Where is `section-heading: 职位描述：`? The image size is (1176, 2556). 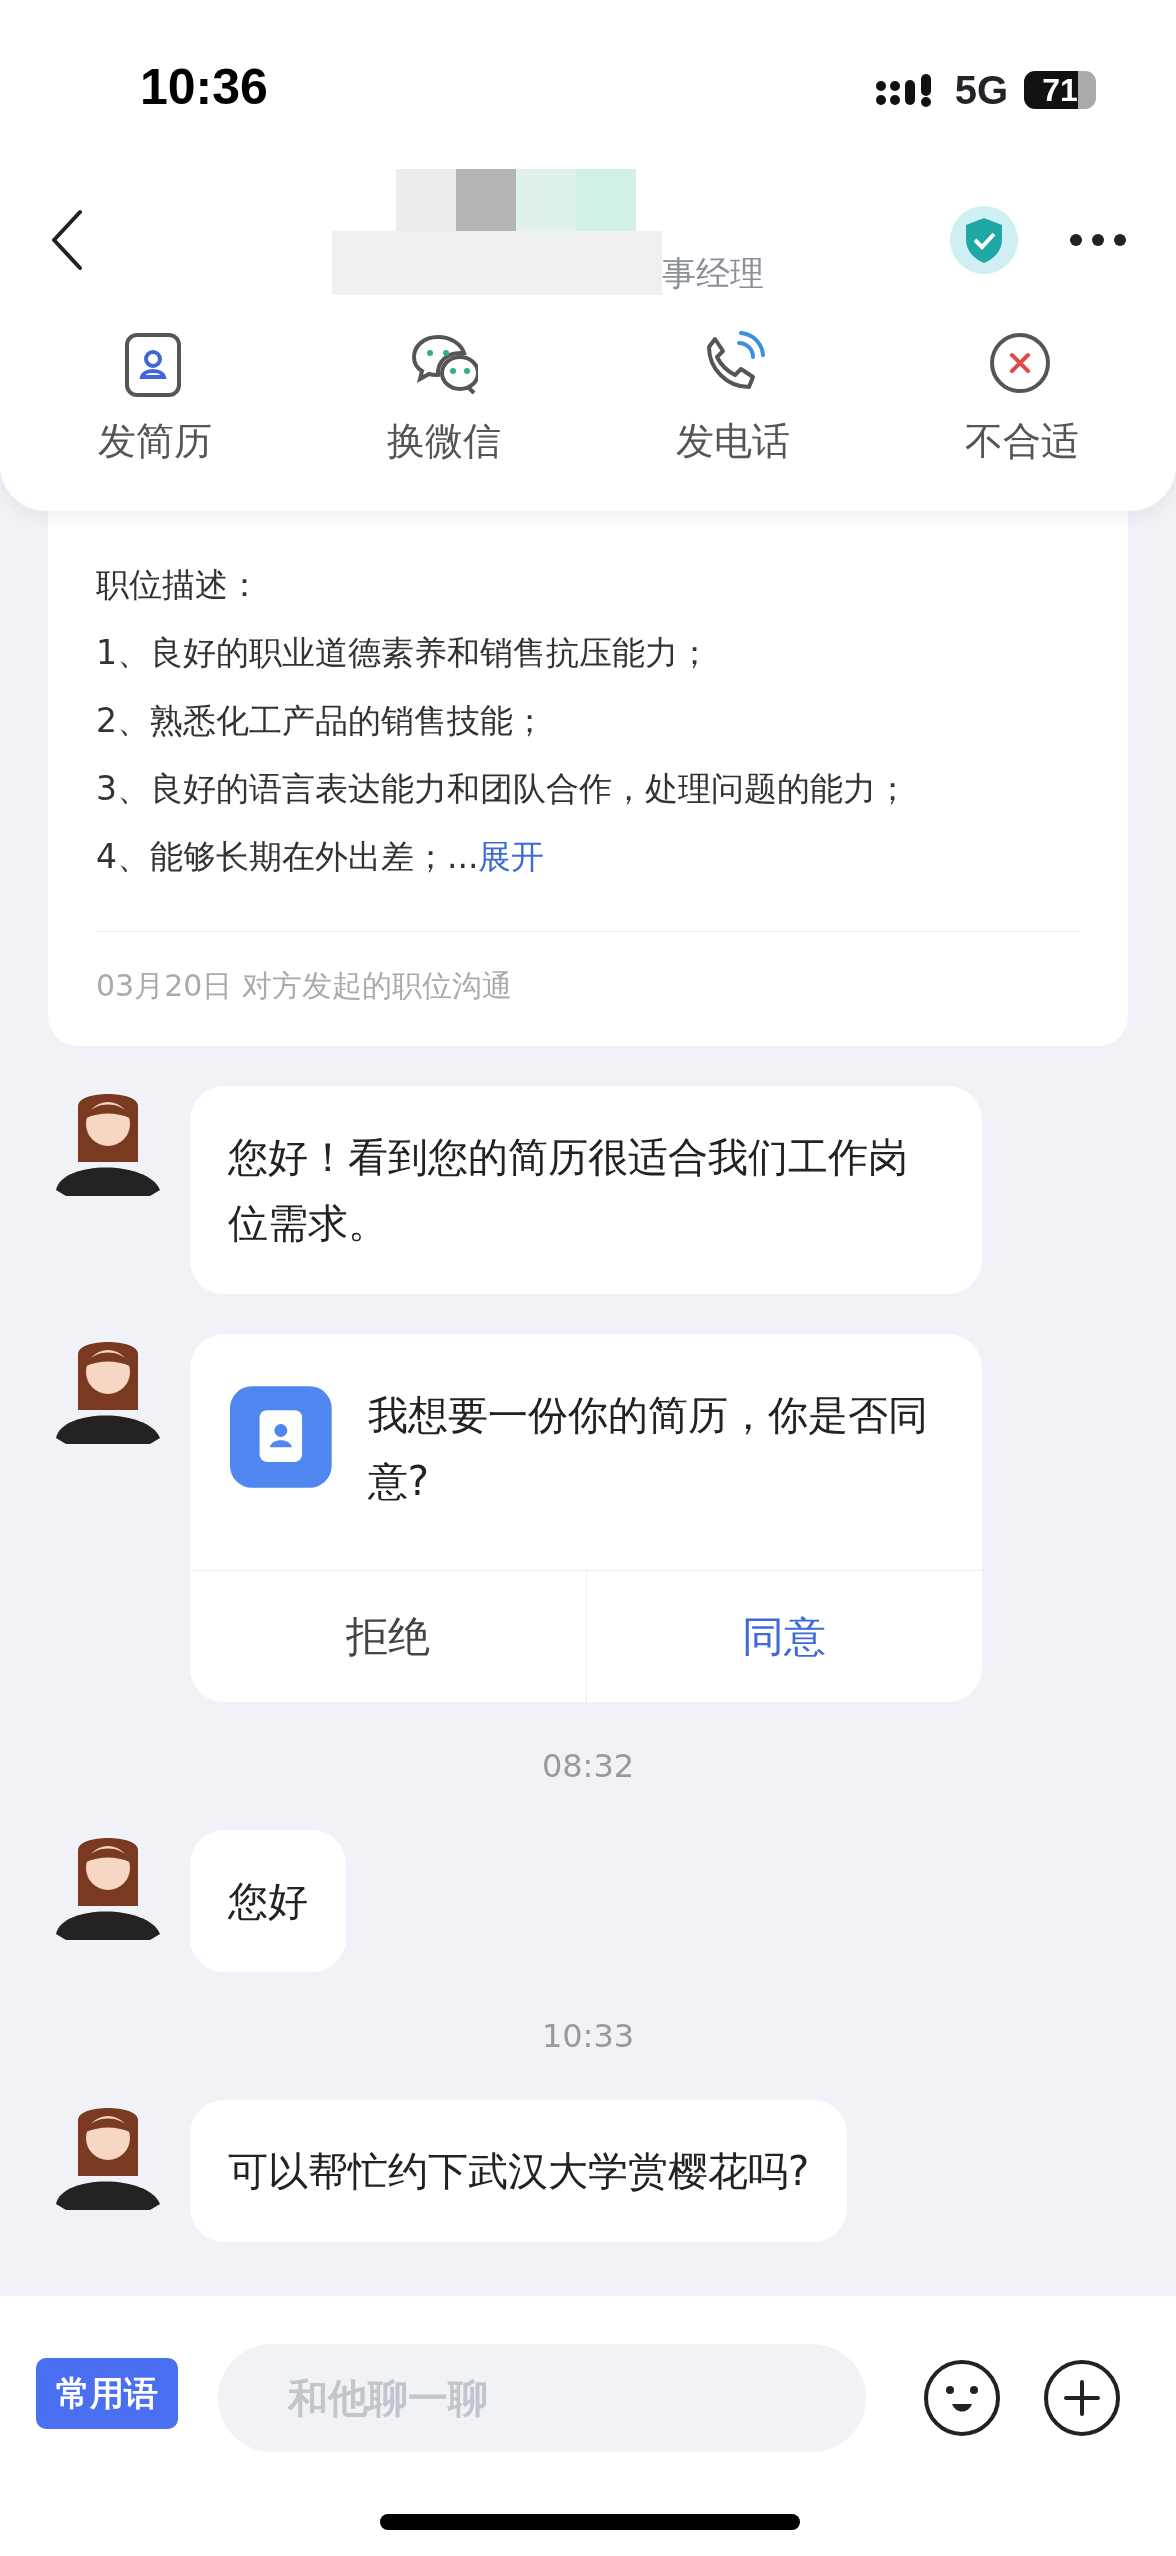 section-heading: 职位描述： is located at coordinates (179, 585).